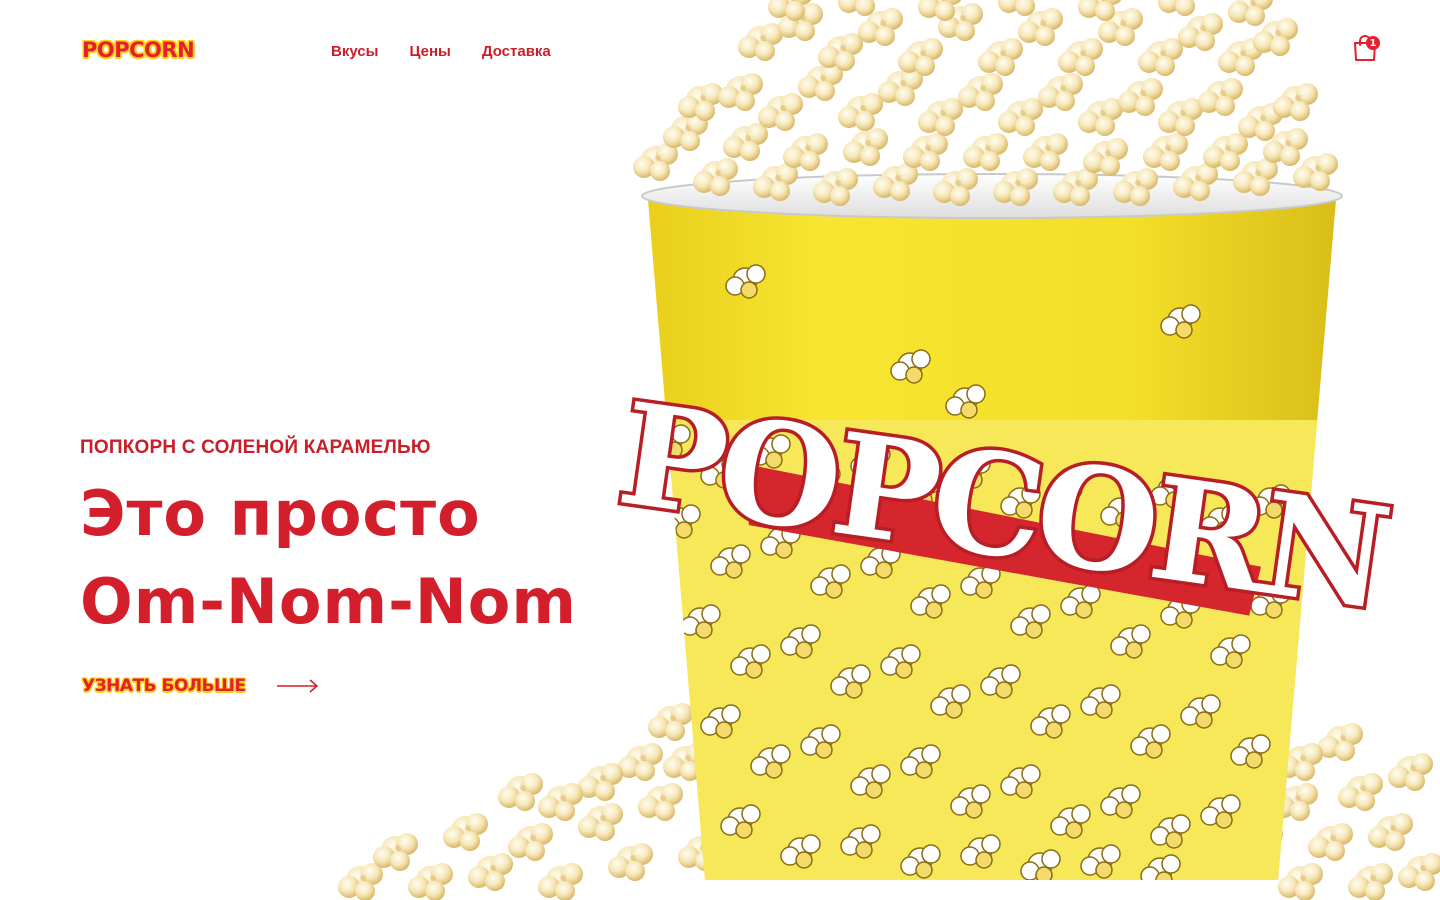 Image resolution: width=1440 pixels, height=900 pixels. What do you see at coordinates (164, 686) in the screenshot?
I see `learn-more-label: УЗНАТЬ БОЛЬШЕ` at bounding box center [164, 686].